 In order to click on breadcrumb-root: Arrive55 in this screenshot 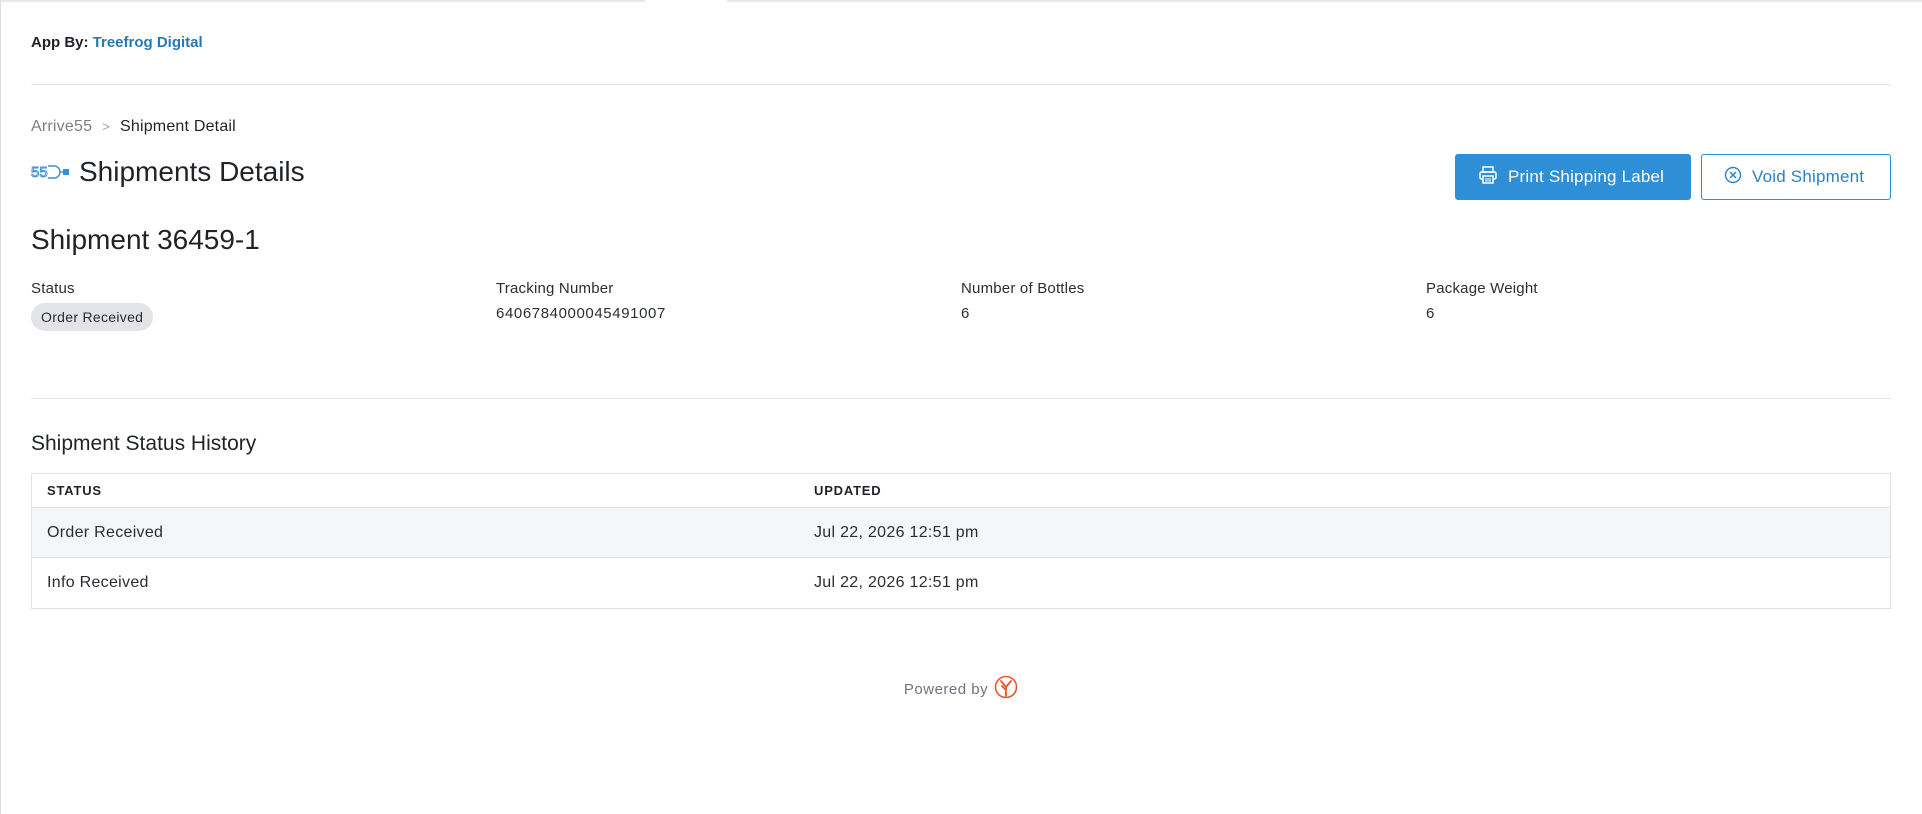, I will do `click(61, 126)`.